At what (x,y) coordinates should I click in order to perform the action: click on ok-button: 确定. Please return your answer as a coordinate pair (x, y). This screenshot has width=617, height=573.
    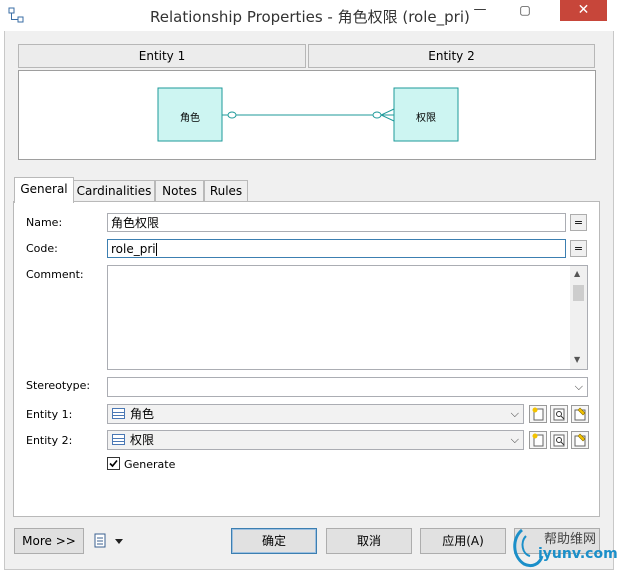
    Looking at the image, I should click on (274, 541).